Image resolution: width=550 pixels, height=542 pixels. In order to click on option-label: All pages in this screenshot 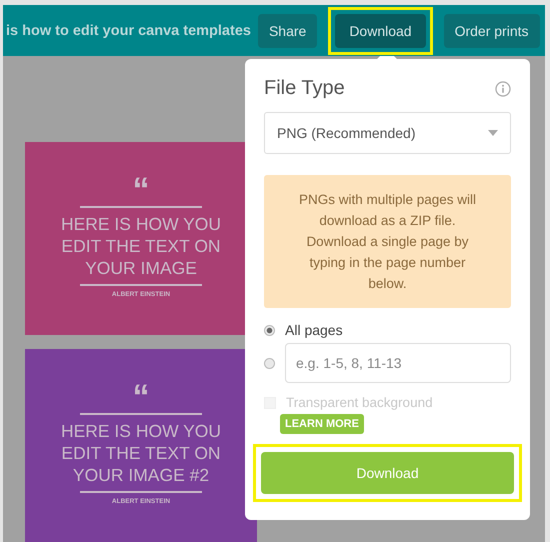, I will do `click(314, 330)`.